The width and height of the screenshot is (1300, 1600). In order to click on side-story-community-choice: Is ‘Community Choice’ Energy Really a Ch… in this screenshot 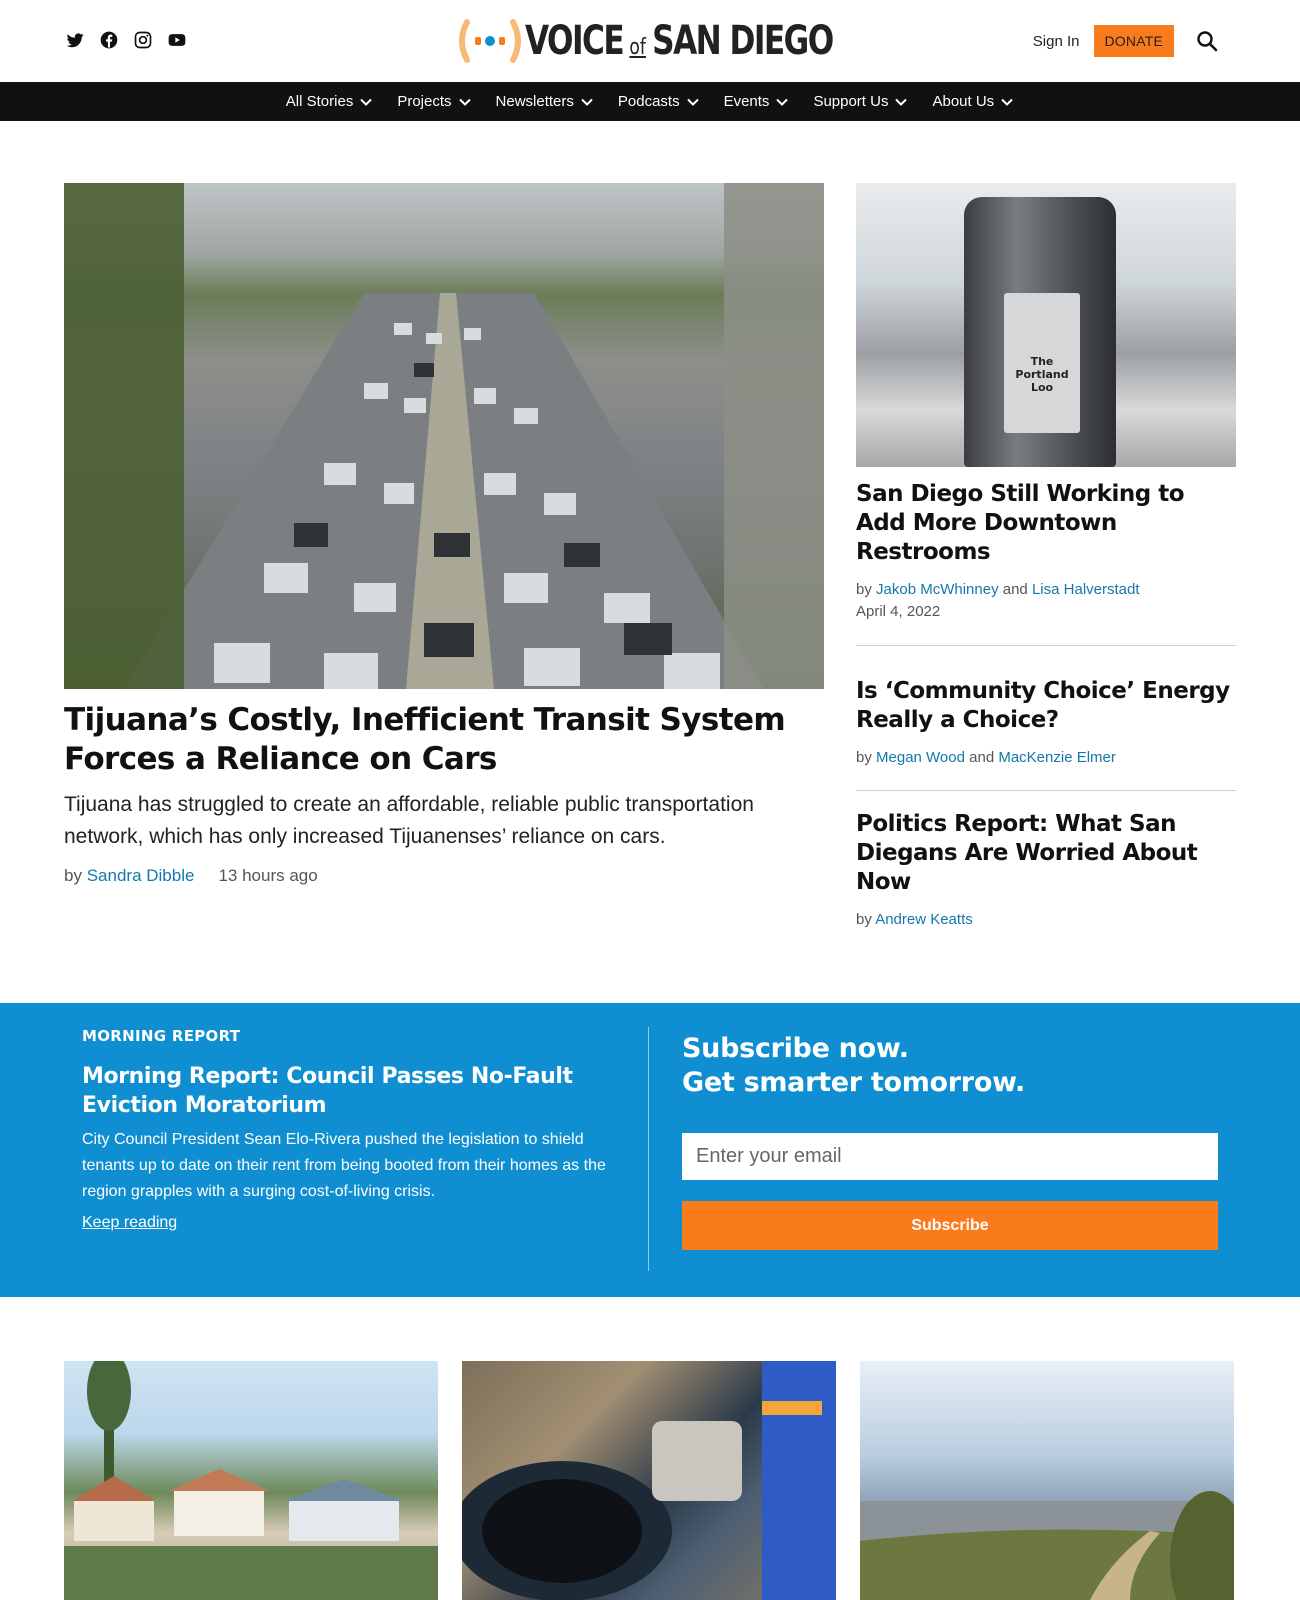, I will do `click(1046, 723)`.